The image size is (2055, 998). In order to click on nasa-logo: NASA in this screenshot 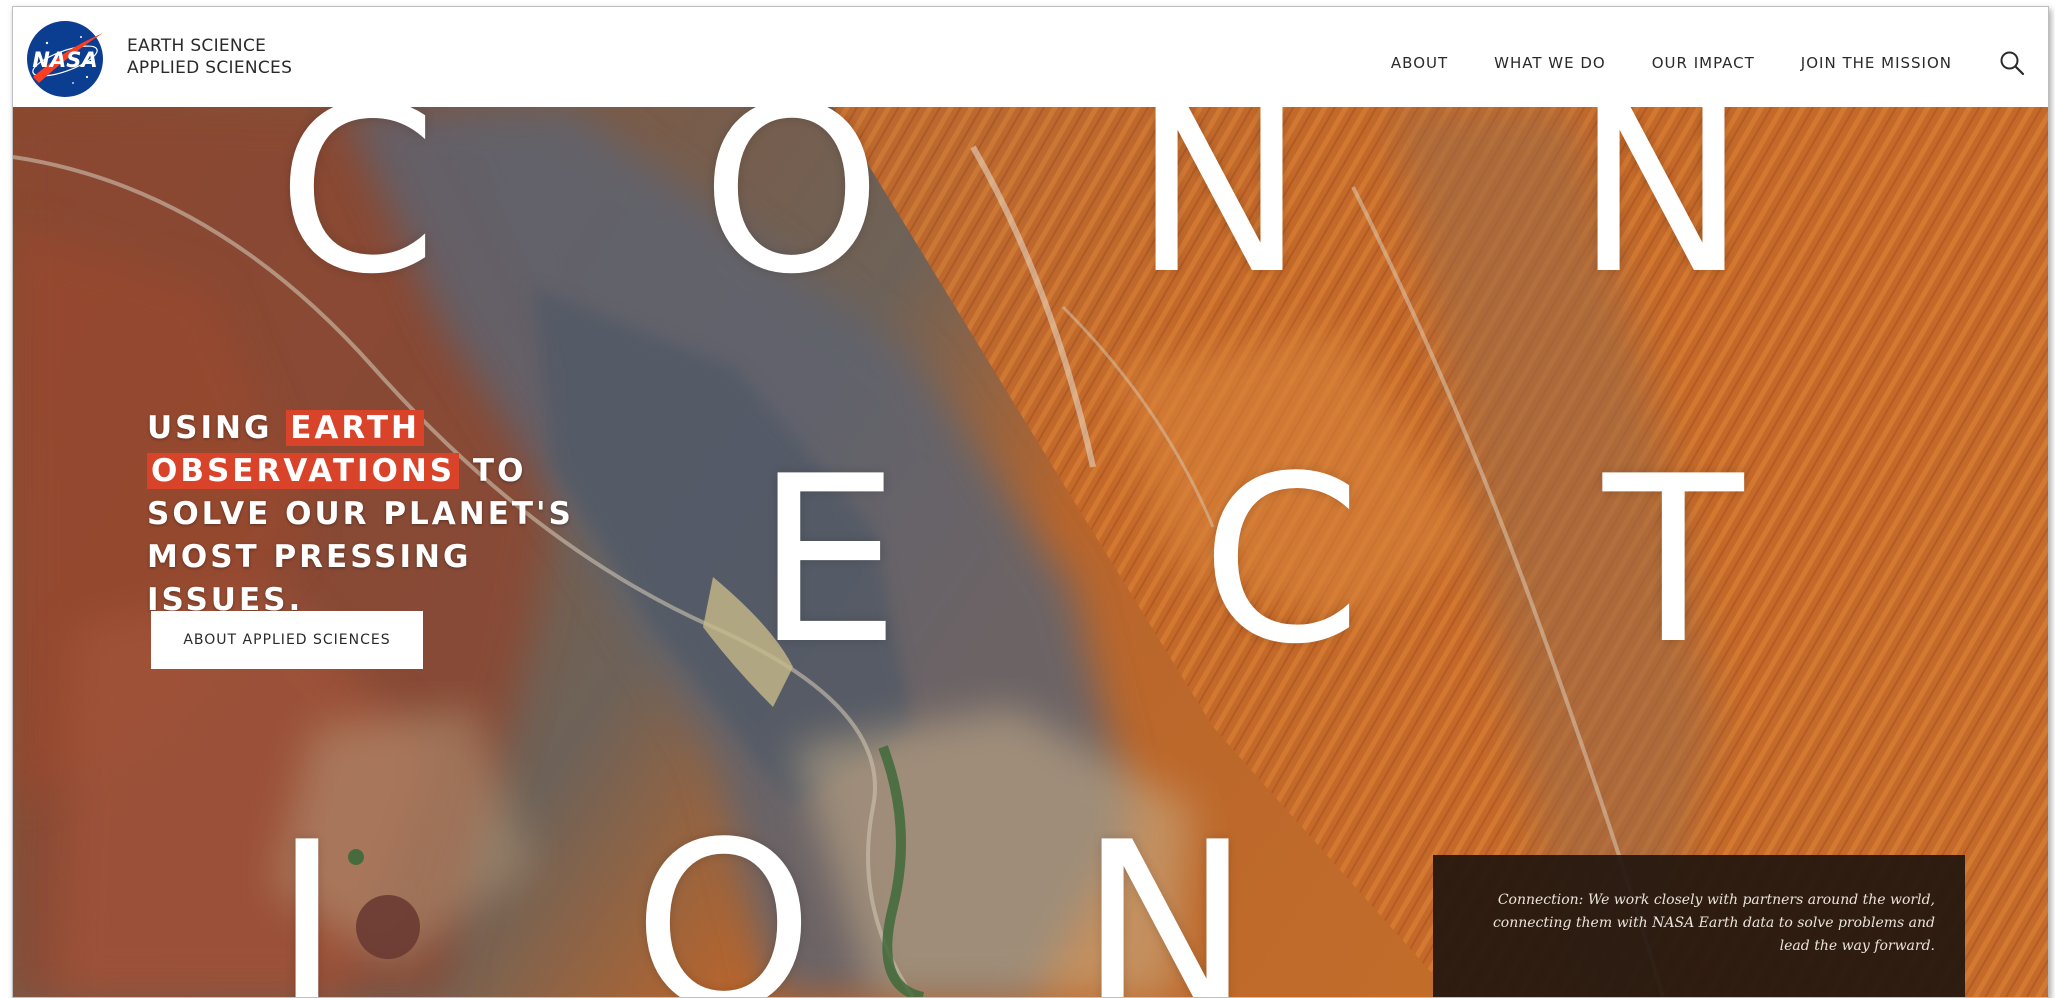, I will do `click(65, 59)`.